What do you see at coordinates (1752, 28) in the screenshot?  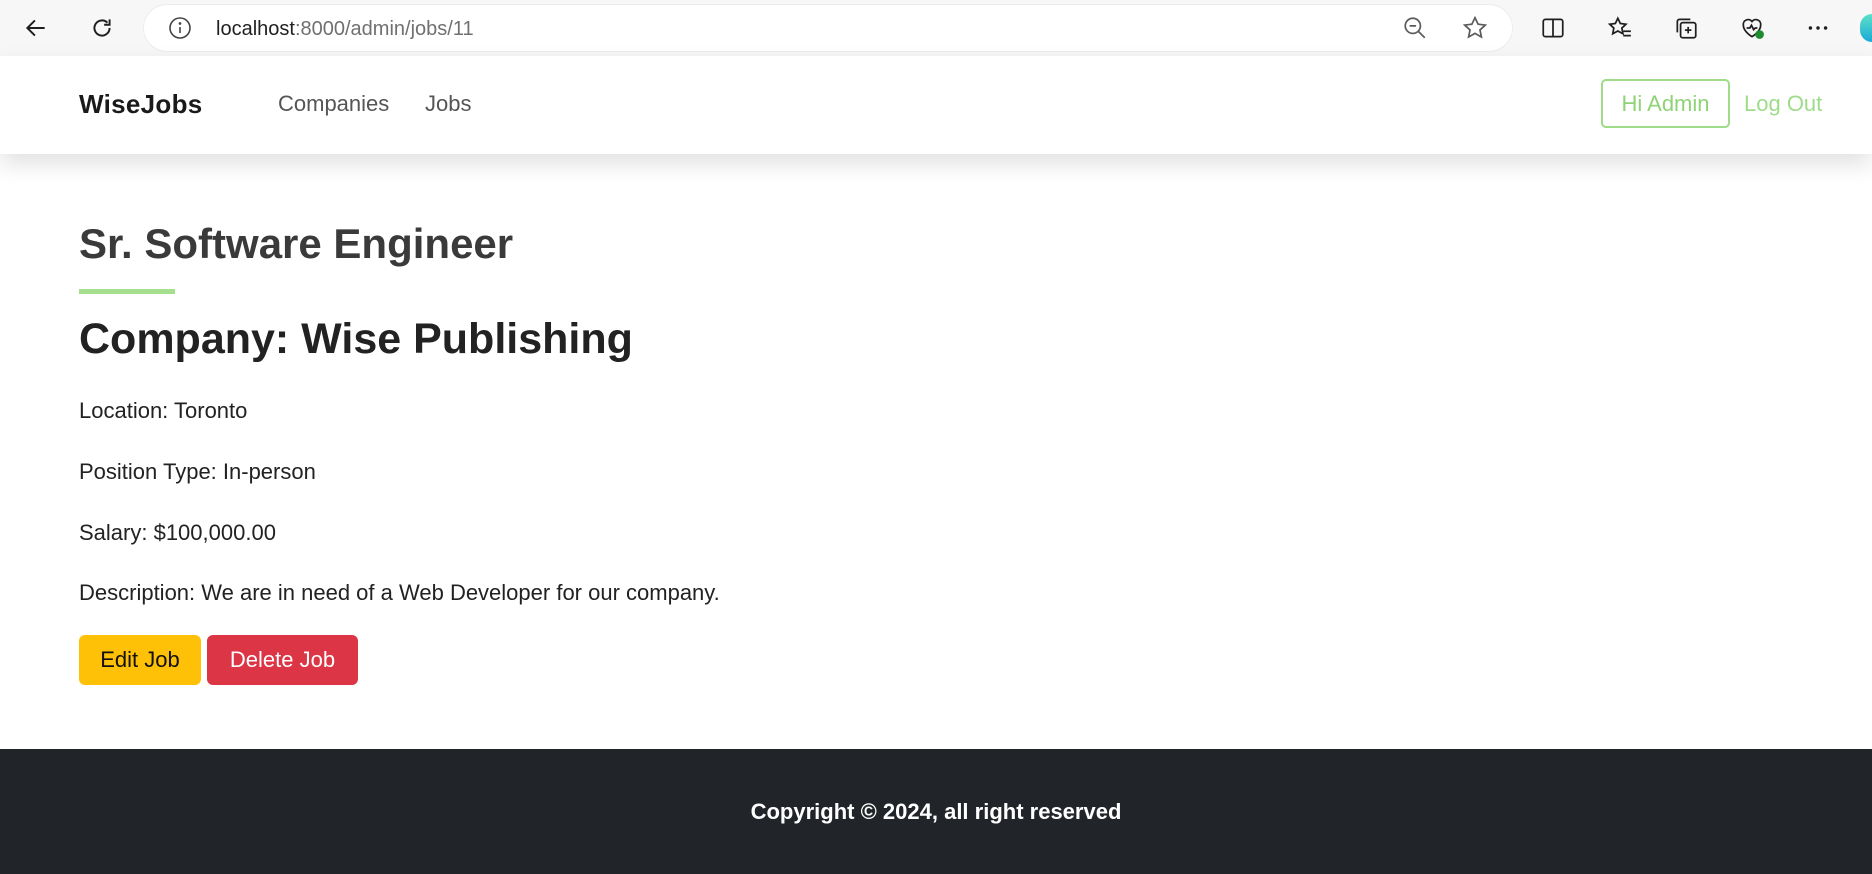 I see `browser-essentials-icon` at bounding box center [1752, 28].